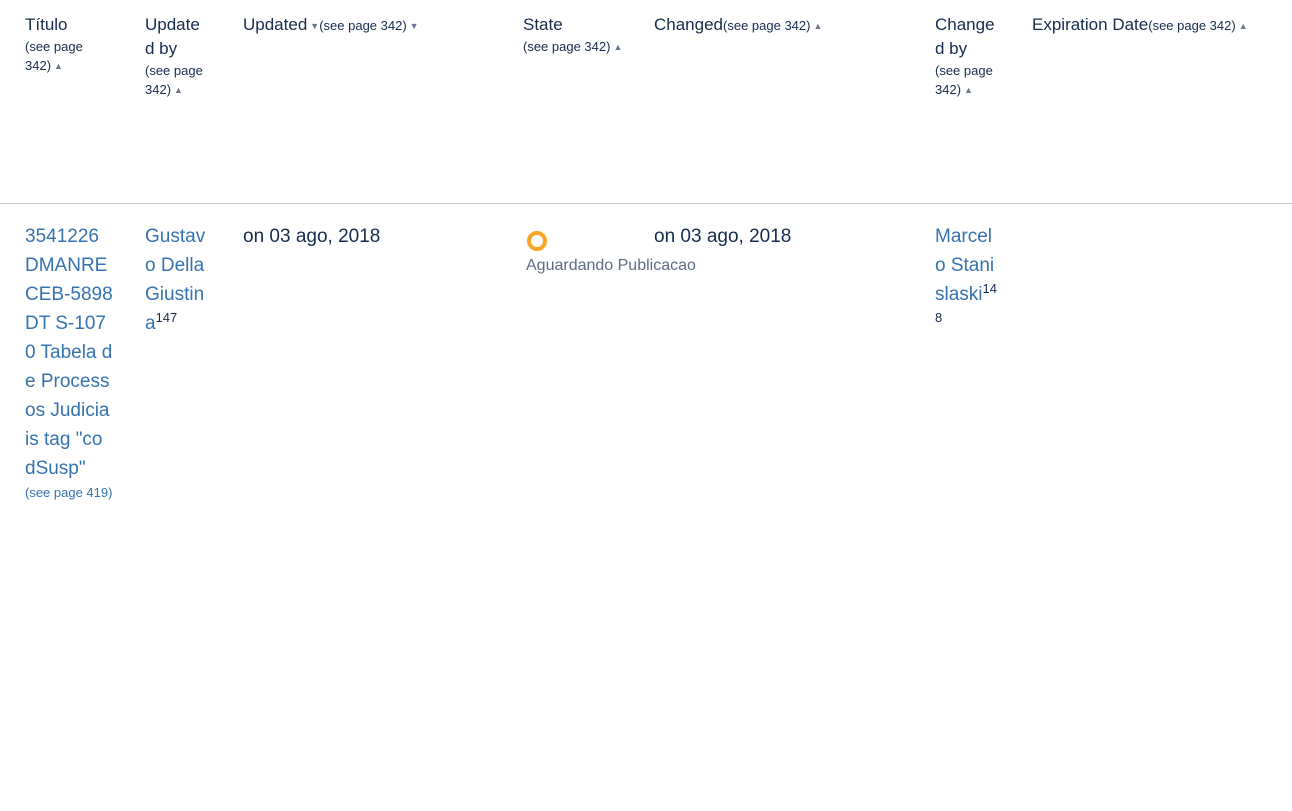 The width and height of the screenshot is (1292, 811). I want to click on column-header-label: Updated, so click(275, 24).